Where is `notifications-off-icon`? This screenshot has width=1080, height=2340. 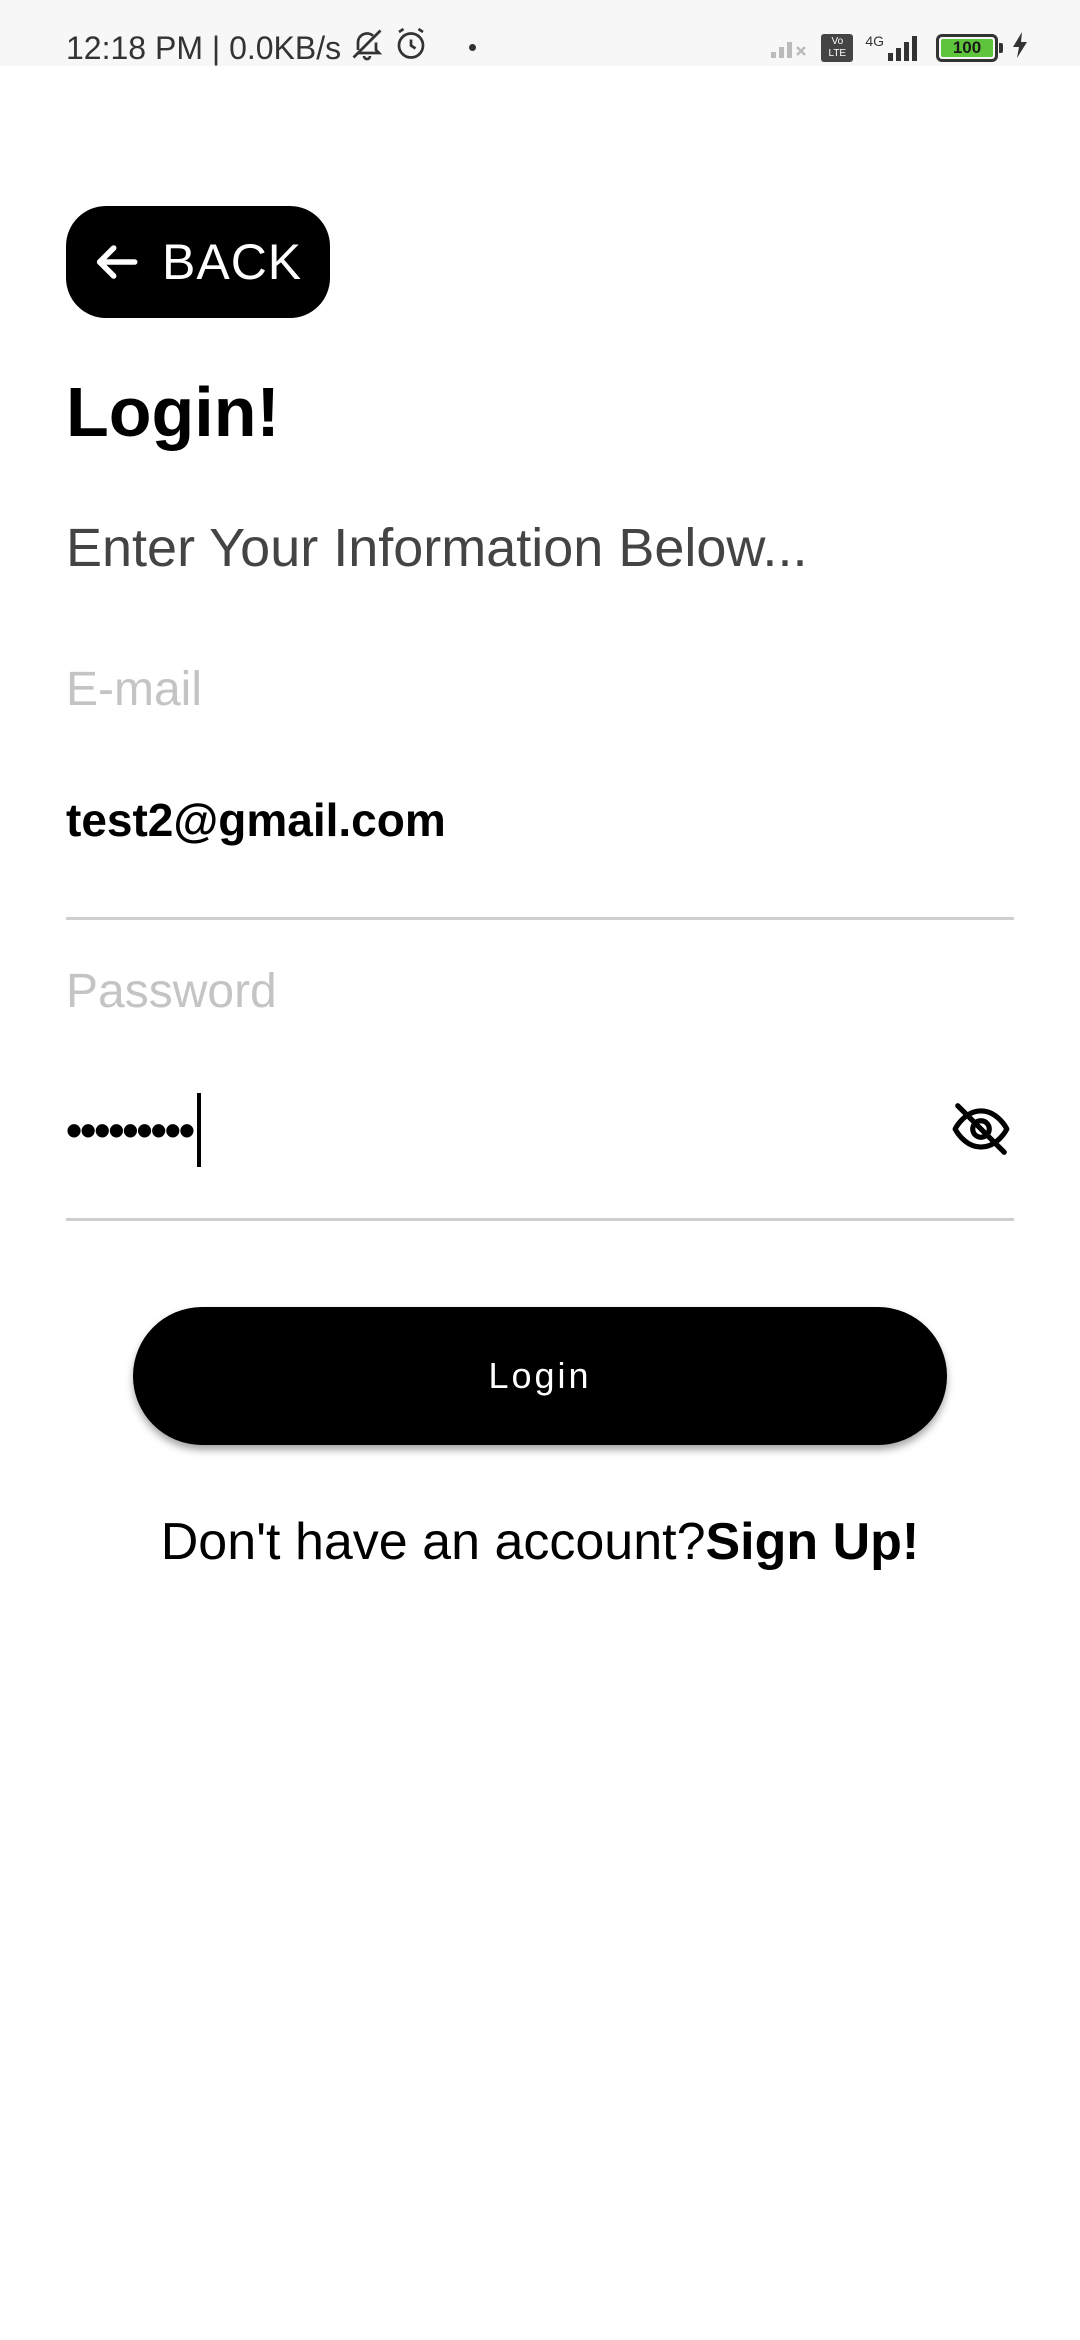
notifications-off-icon is located at coordinates (367, 47).